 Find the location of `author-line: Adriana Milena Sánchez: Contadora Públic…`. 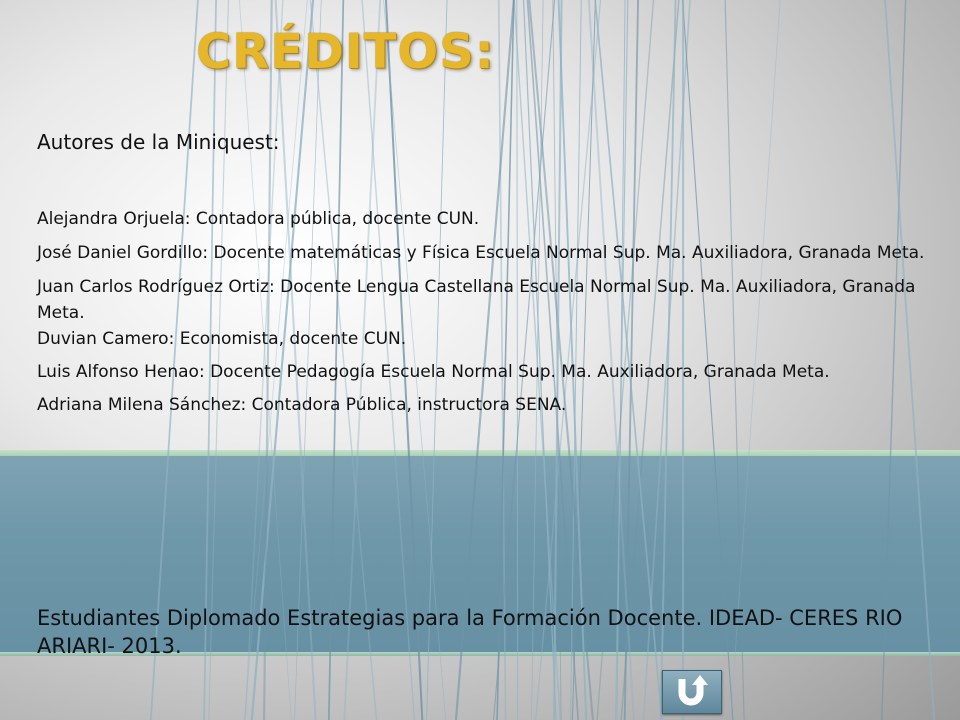

author-line: Adriana Milena Sánchez: Contadora Públic… is located at coordinates (302, 405).